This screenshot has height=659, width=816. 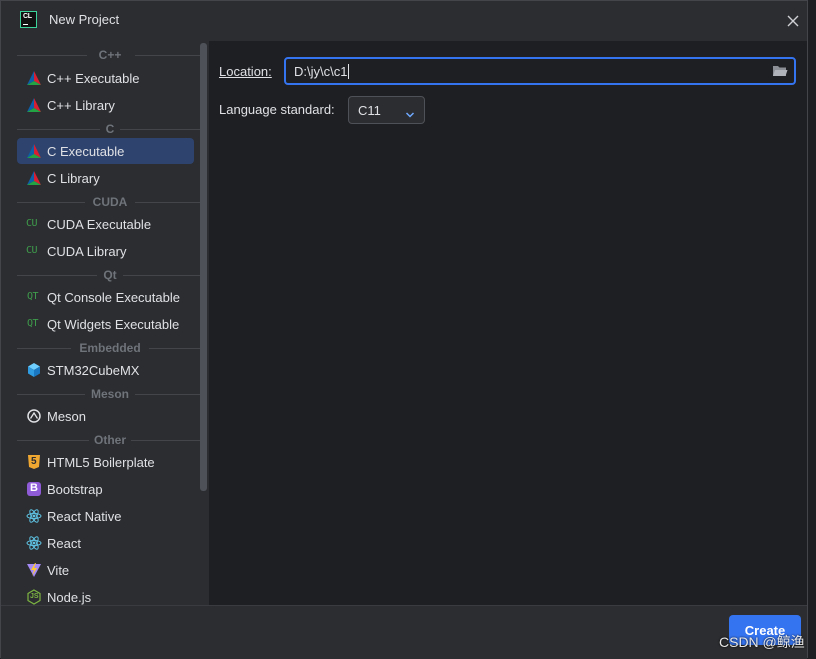 What do you see at coordinates (75, 489) in the screenshot?
I see `sidebar-item-label: Bootstrap` at bounding box center [75, 489].